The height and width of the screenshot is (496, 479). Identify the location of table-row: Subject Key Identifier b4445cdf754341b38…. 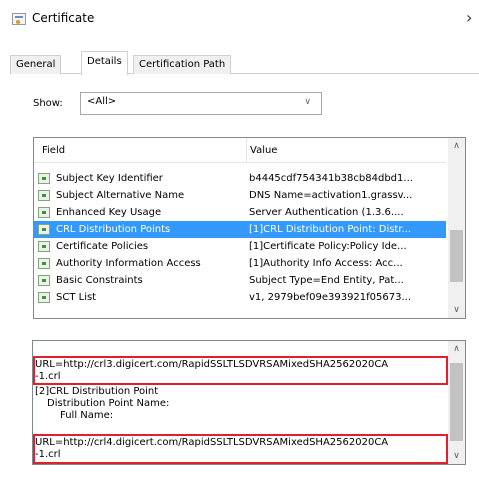
(240, 178).